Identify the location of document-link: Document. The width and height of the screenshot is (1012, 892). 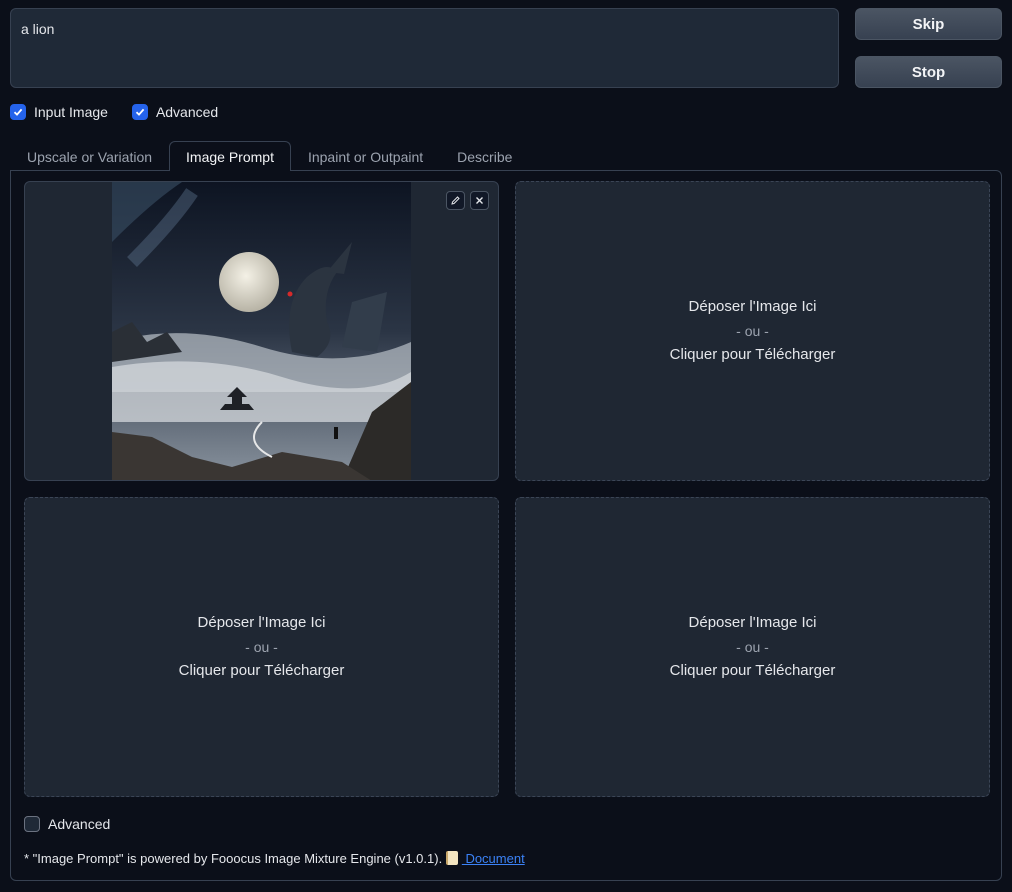
(493, 858).